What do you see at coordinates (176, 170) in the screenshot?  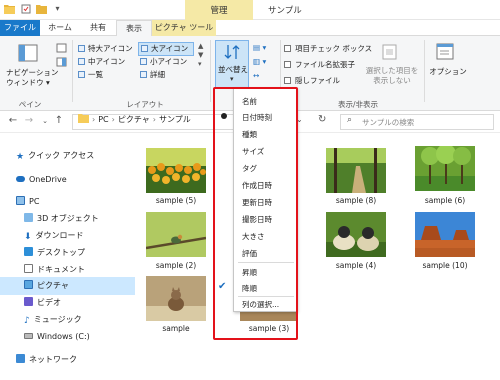 I see `thumbnail-tulips` at bounding box center [176, 170].